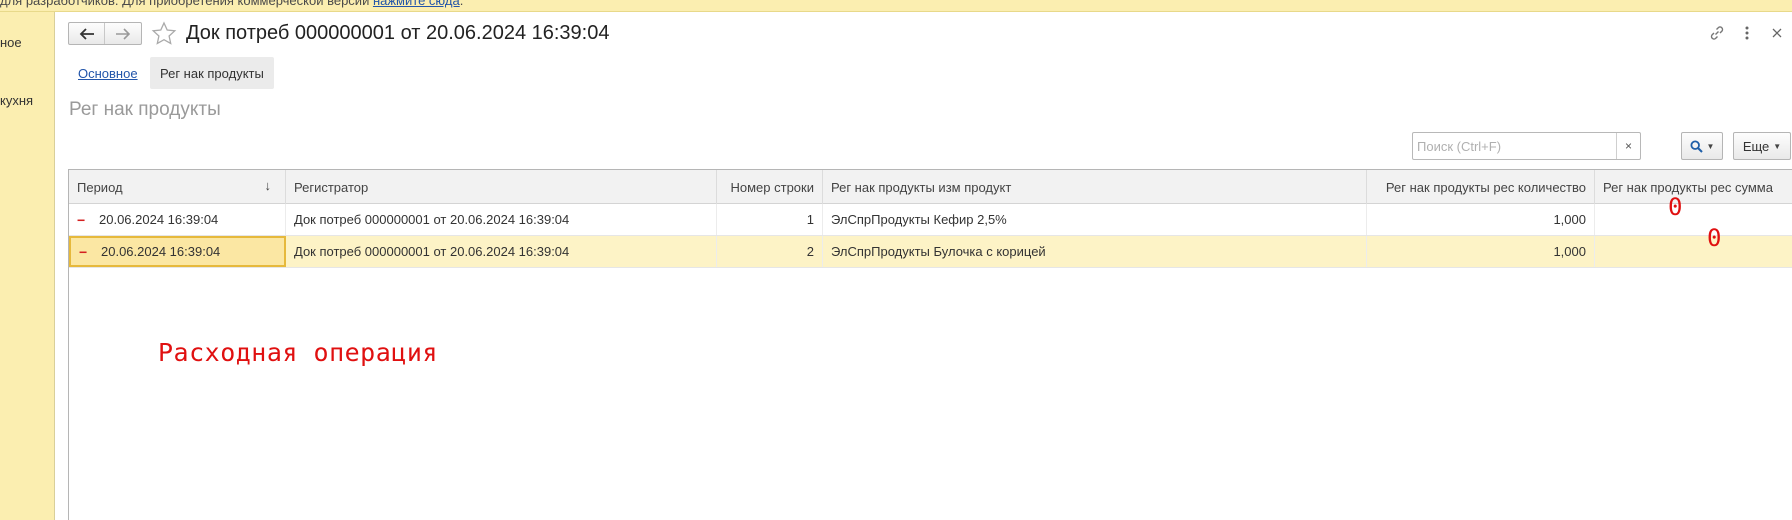  I want to click on cell-product: ЭлСпрПродукты Булочка с корицей, so click(1095, 251).